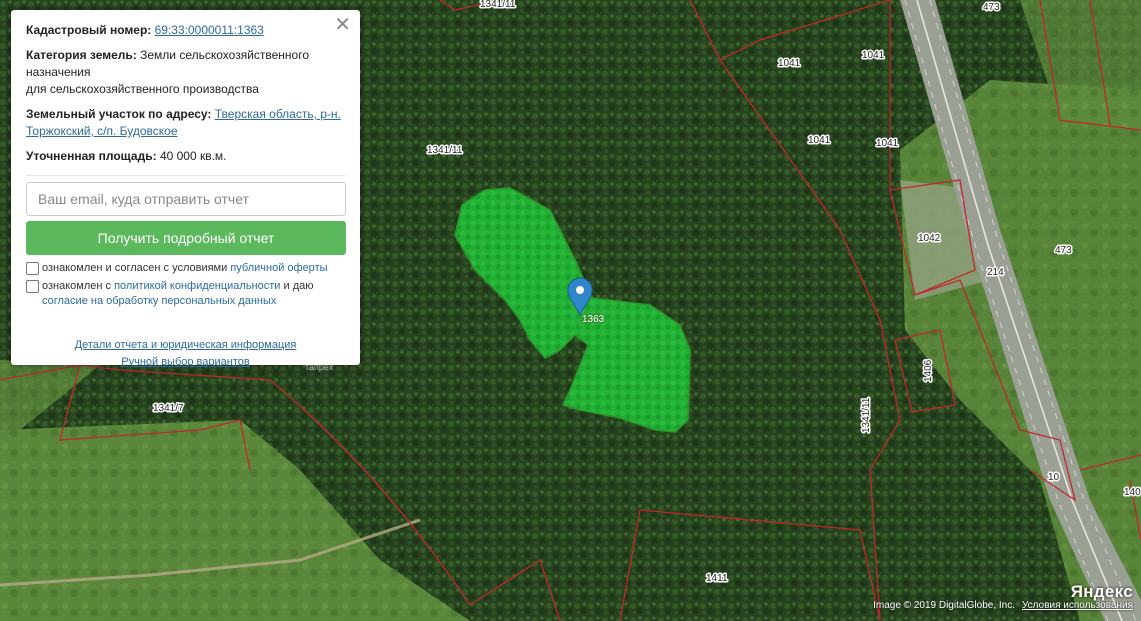 This screenshot has width=1141, height=621. Describe the element at coordinates (1102, 592) in the screenshot. I see `yandex-logo: Яндекс` at that location.